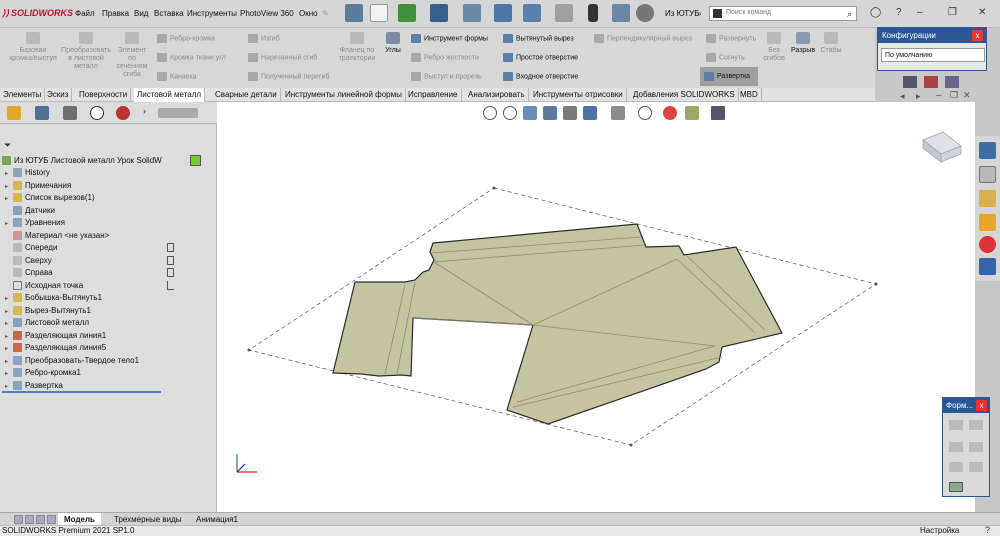  I want to click on save-icon, so click(439, 13).